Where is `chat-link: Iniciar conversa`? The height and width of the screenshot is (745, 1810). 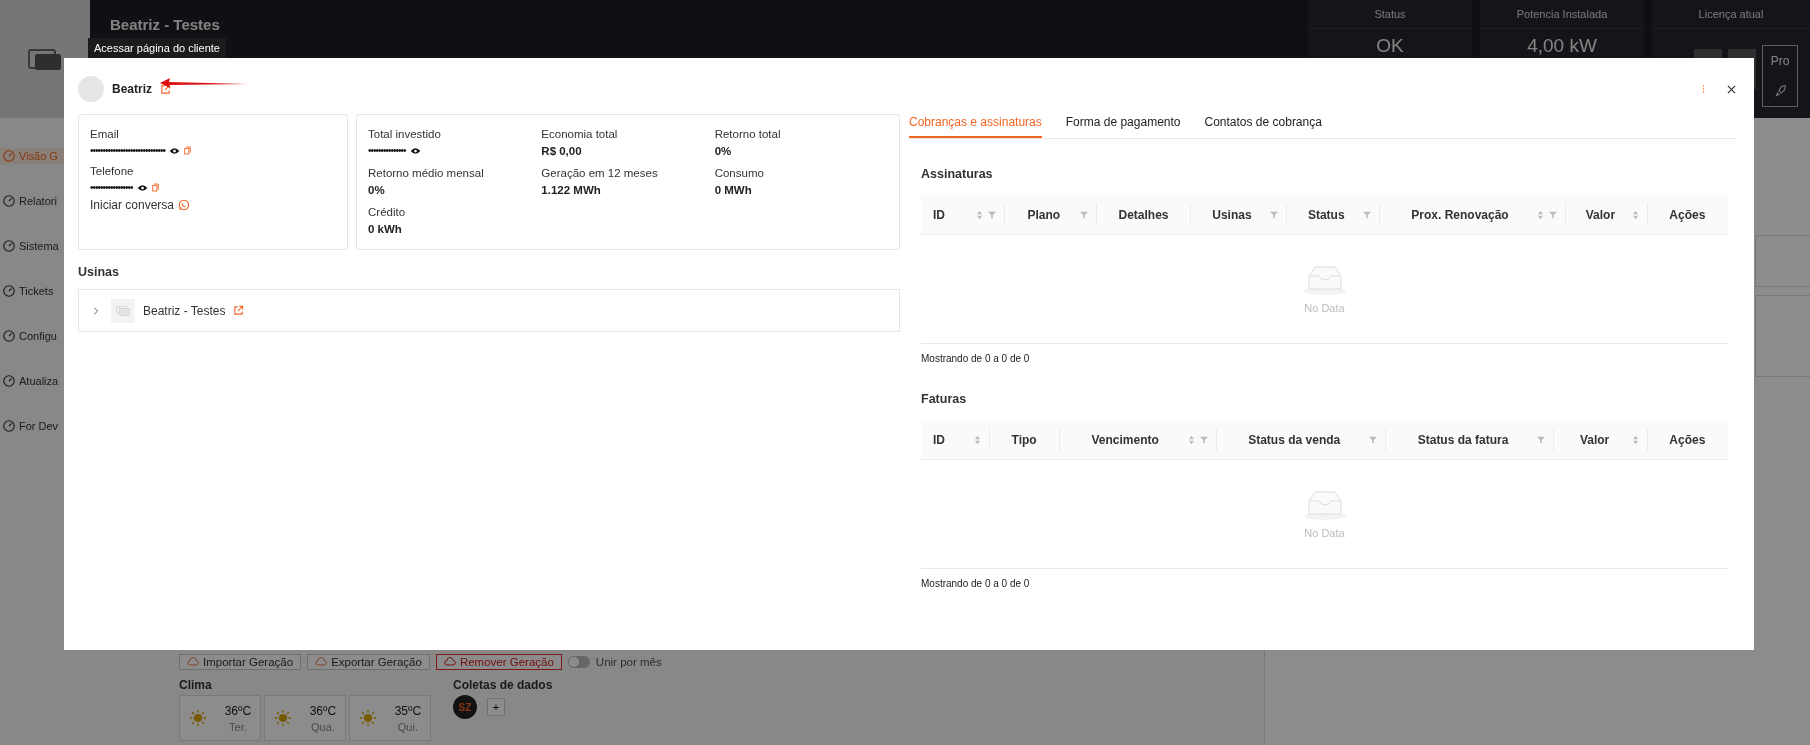 chat-link: Iniciar conversa is located at coordinates (132, 205).